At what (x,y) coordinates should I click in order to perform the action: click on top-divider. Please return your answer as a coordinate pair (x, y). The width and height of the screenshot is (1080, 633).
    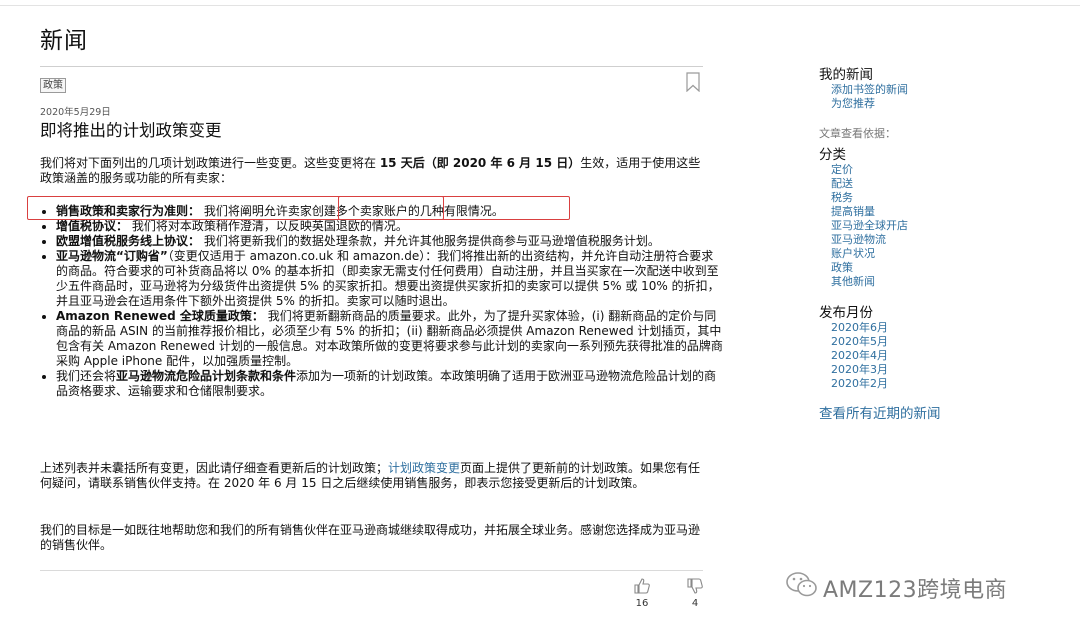
    Looking at the image, I should click on (540, 5).